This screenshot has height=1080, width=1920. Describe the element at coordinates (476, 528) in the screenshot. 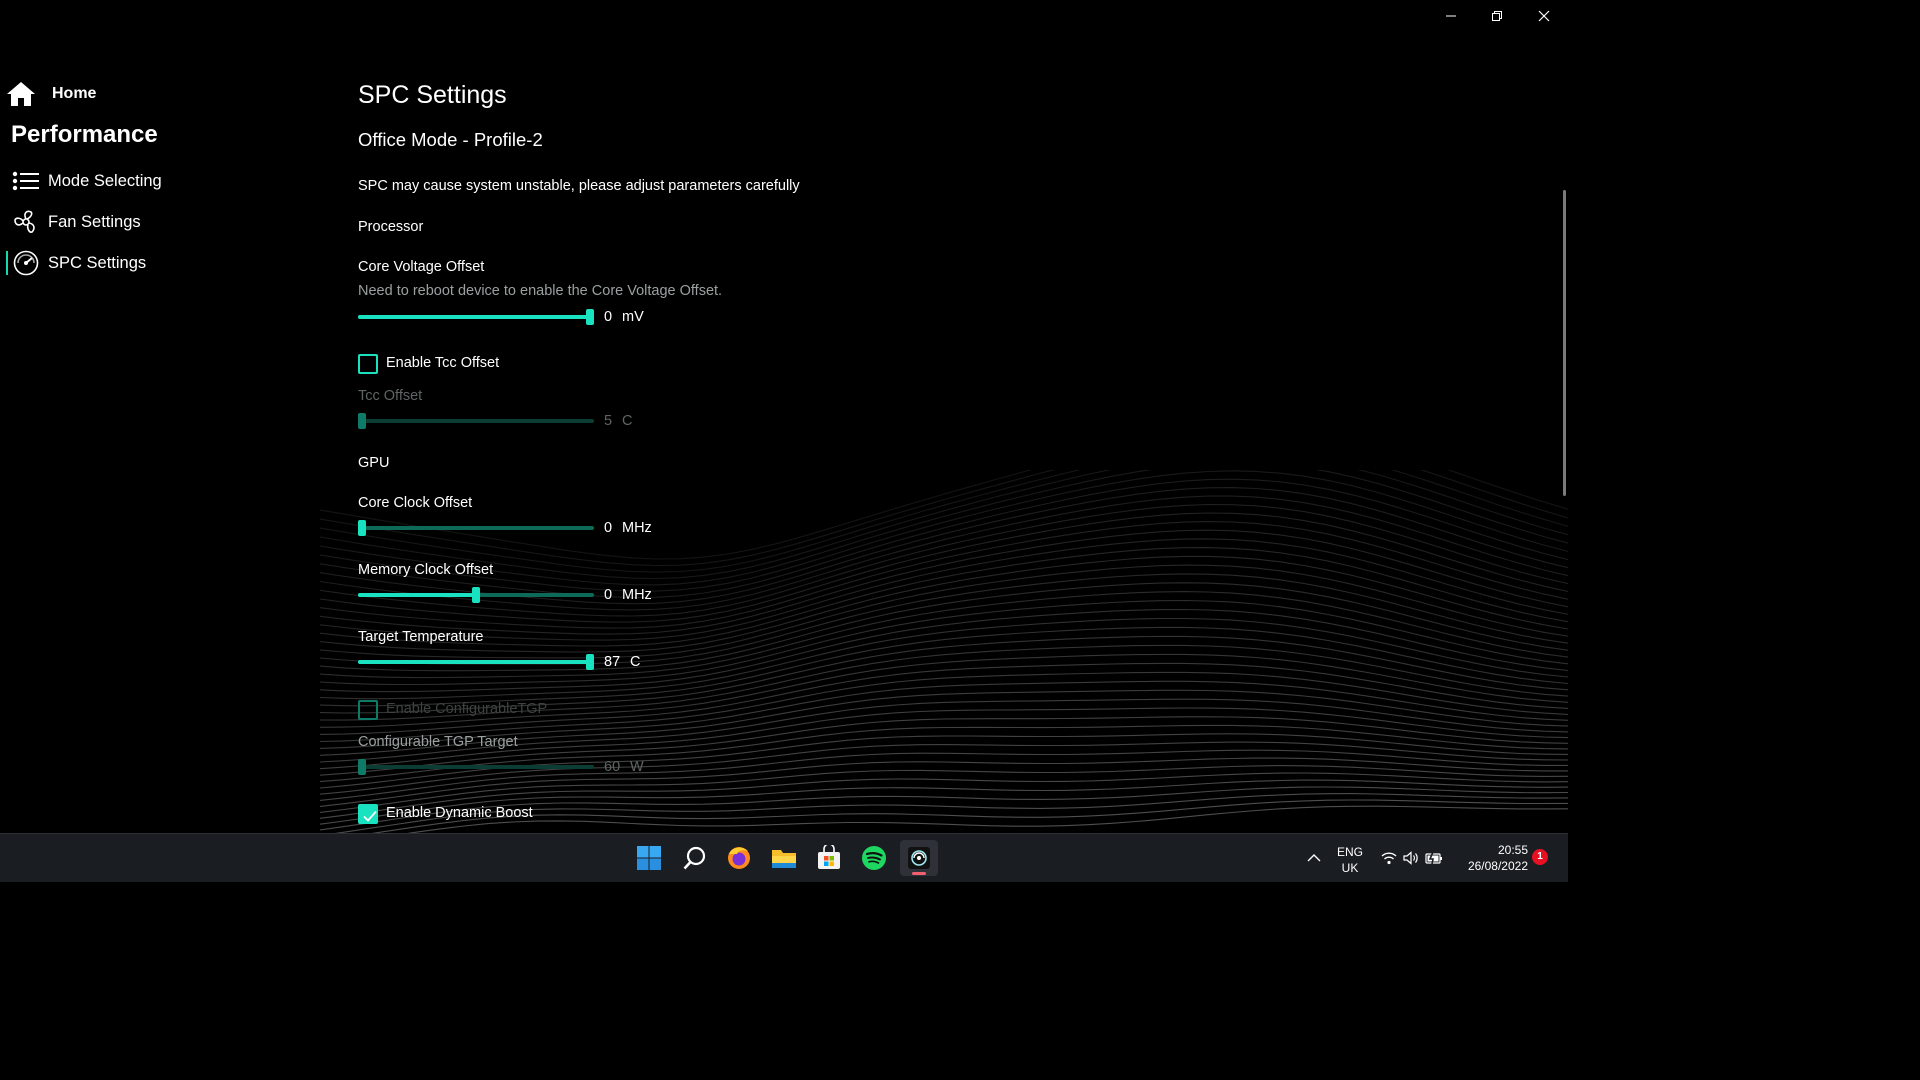

I see `core-clock-slider` at that location.